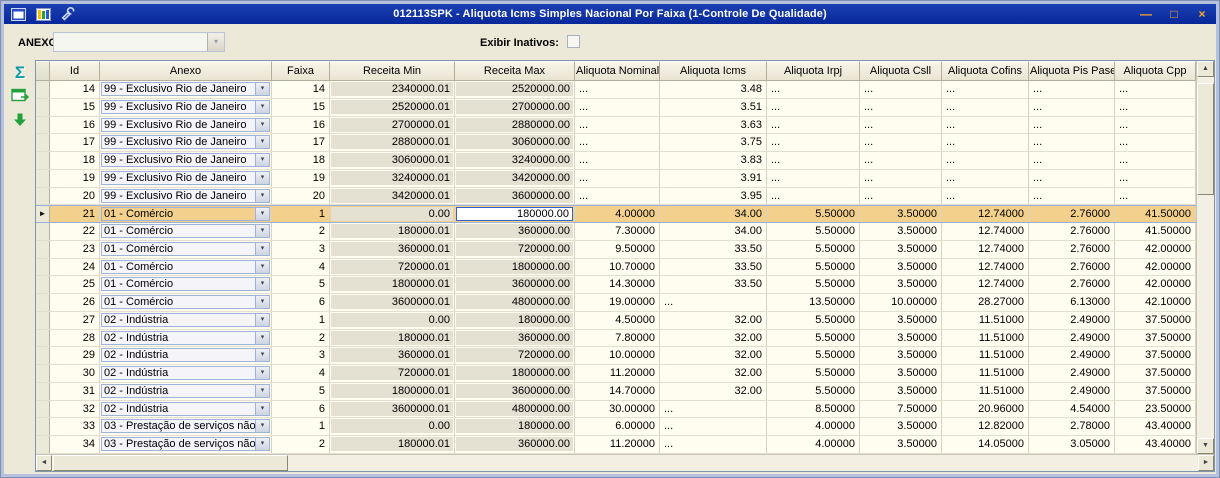 This screenshot has height=478, width=1220. I want to click on cell-aliquota-cofins: 12.74000, so click(985, 214).